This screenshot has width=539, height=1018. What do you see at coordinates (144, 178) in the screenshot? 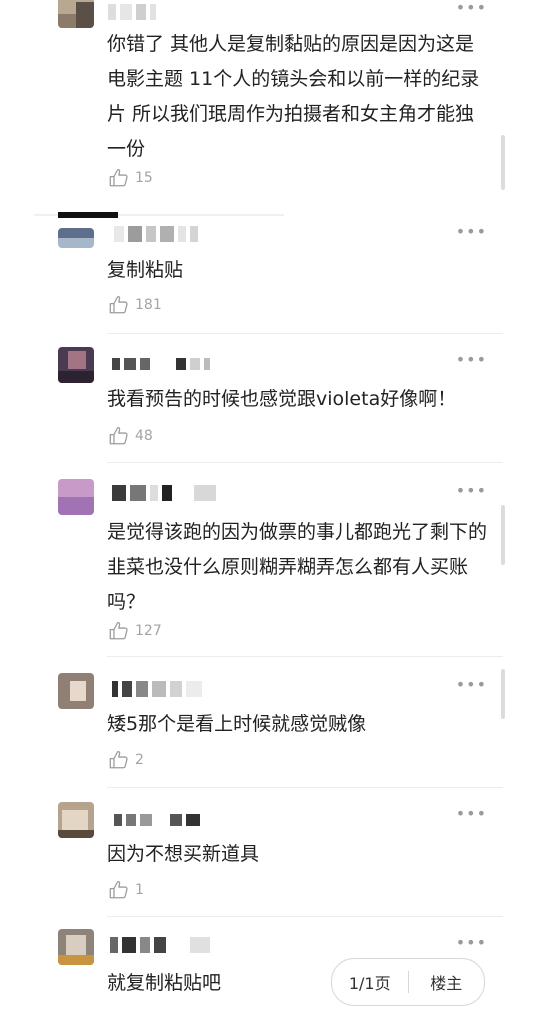
I see `like-count: 15` at bounding box center [144, 178].